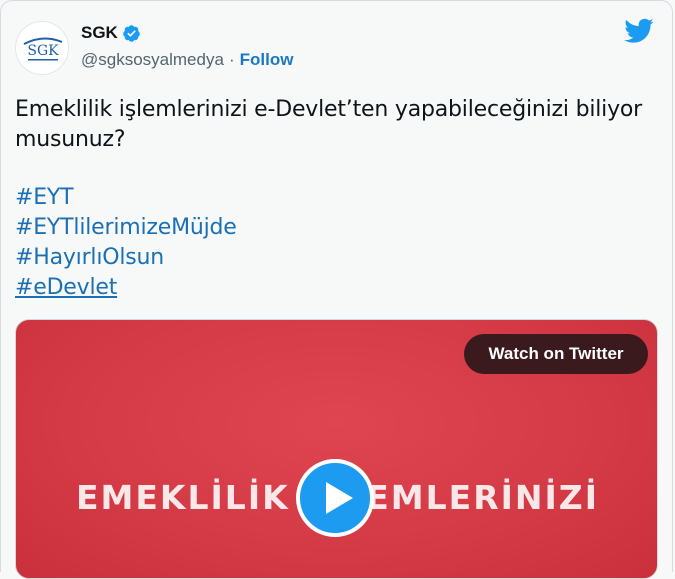  What do you see at coordinates (126, 258) in the screenshot?
I see `hashtag-link: #HayırlıOlsun` at bounding box center [126, 258].